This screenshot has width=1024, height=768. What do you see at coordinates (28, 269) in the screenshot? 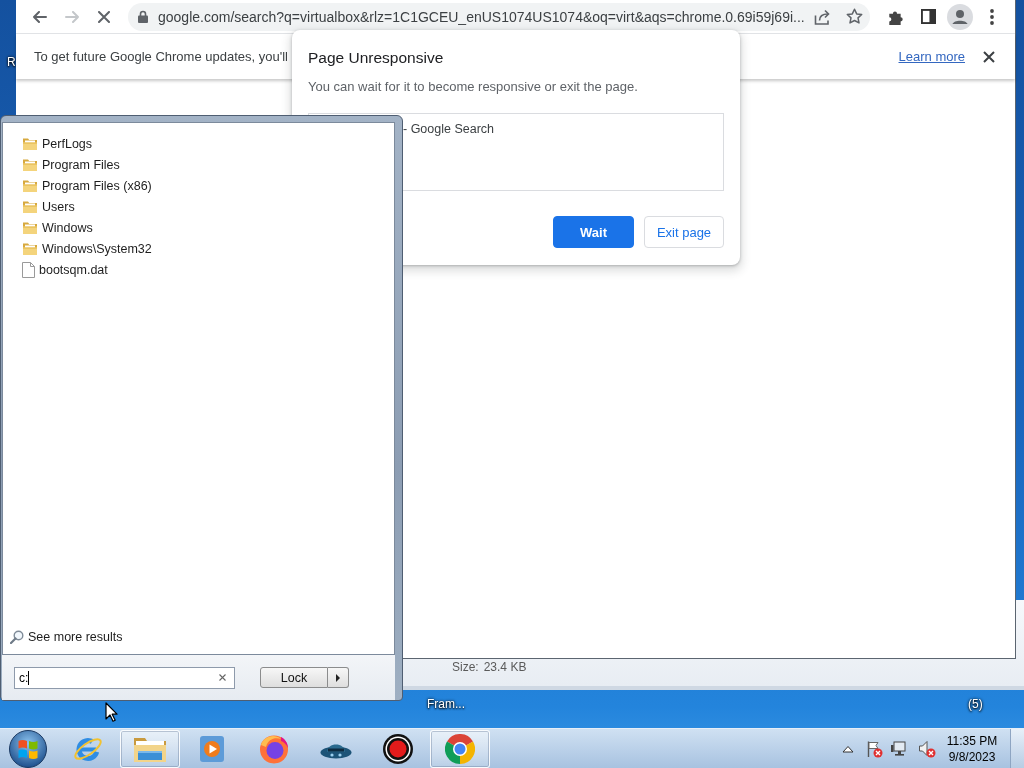
I see `file-icon` at bounding box center [28, 269].